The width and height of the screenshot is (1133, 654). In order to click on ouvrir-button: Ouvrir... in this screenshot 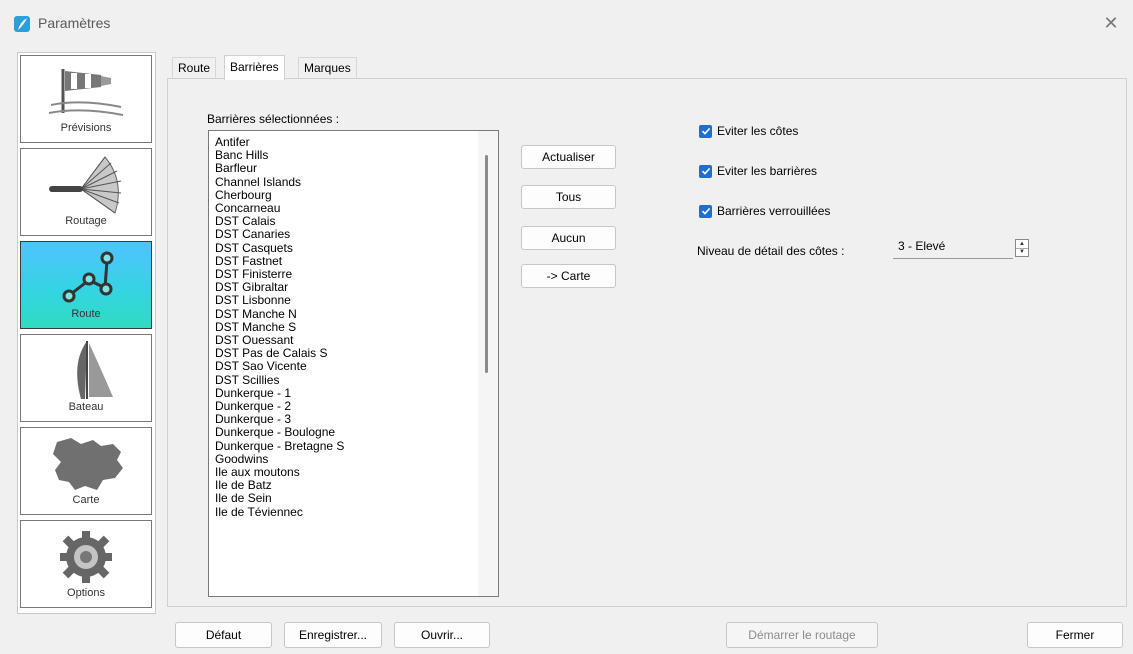, I will do `click(442, 635)`.